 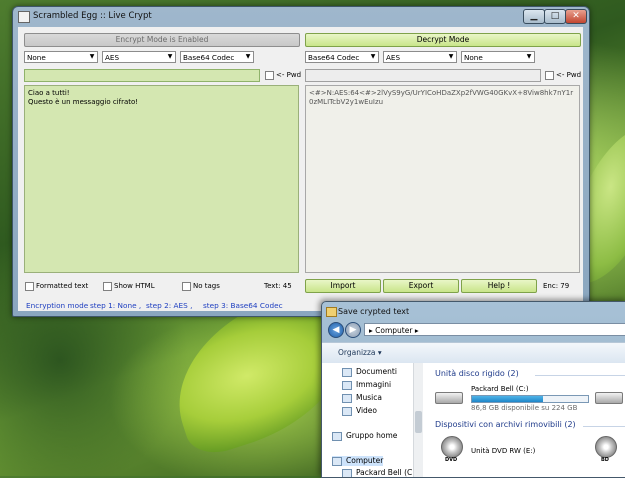 I want to click on back-arrow-icon: ◀, so click(x=336, y=330).